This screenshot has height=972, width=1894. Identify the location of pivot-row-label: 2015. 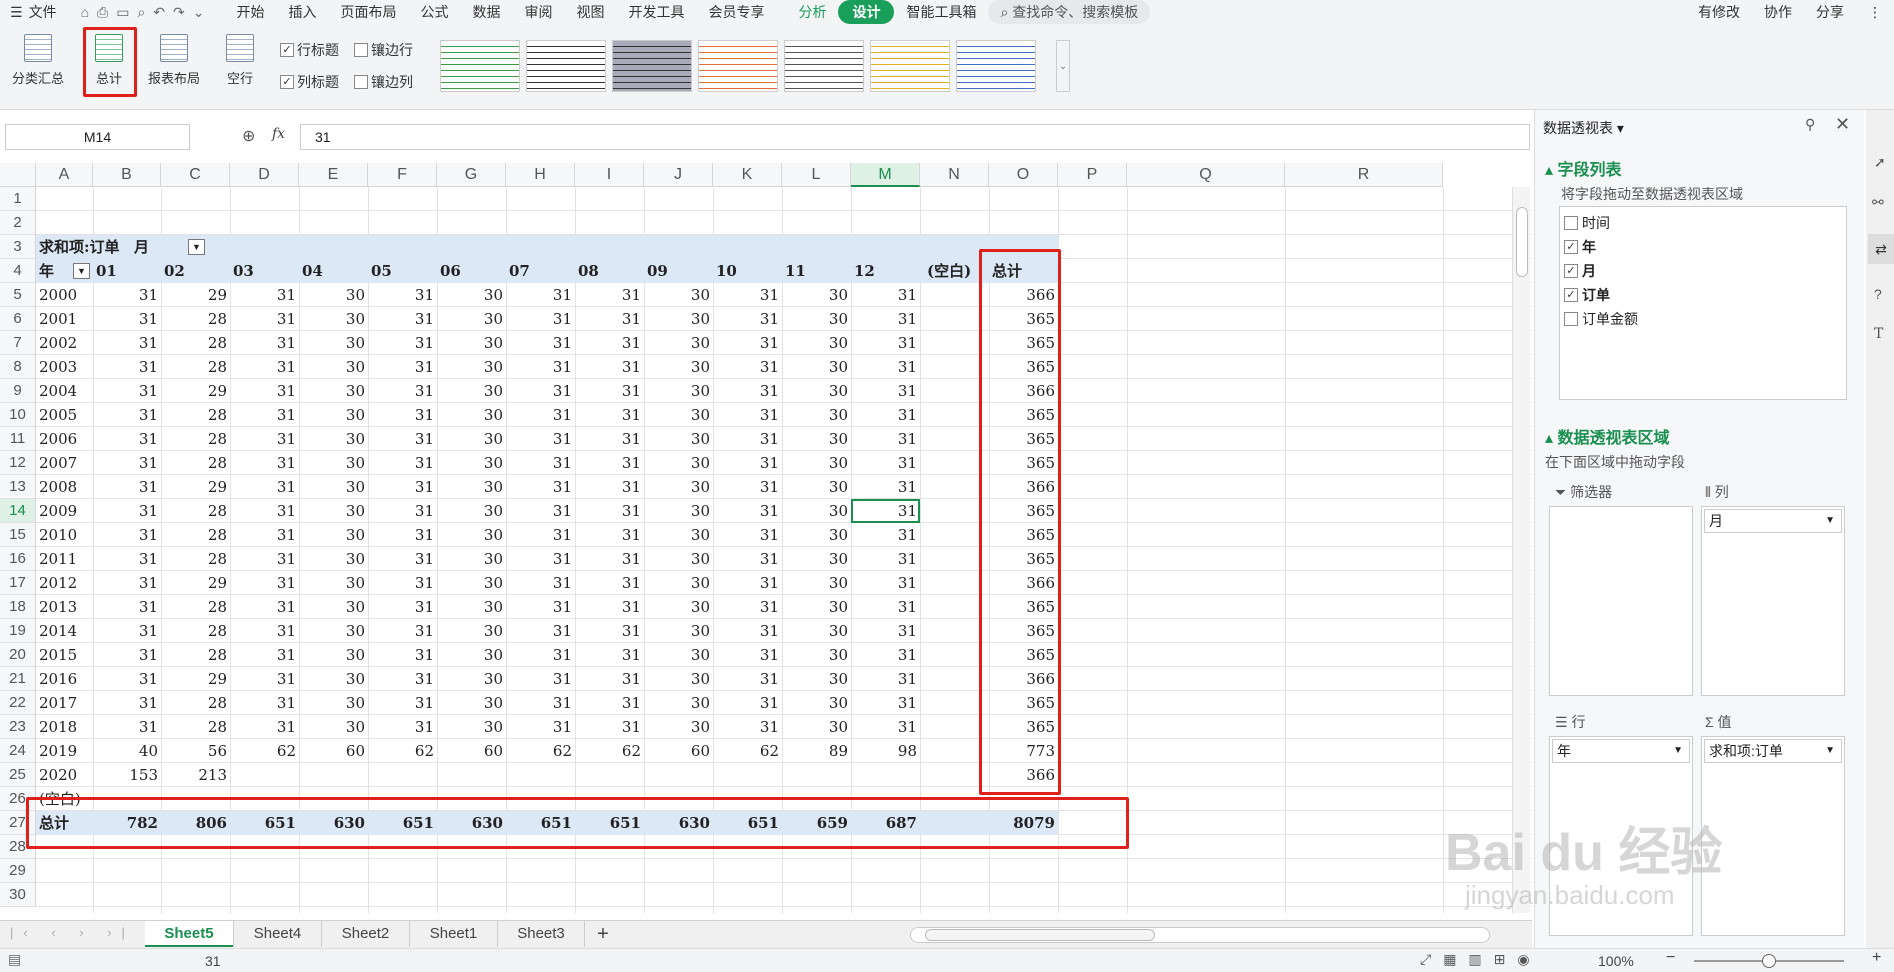
(64, 655).